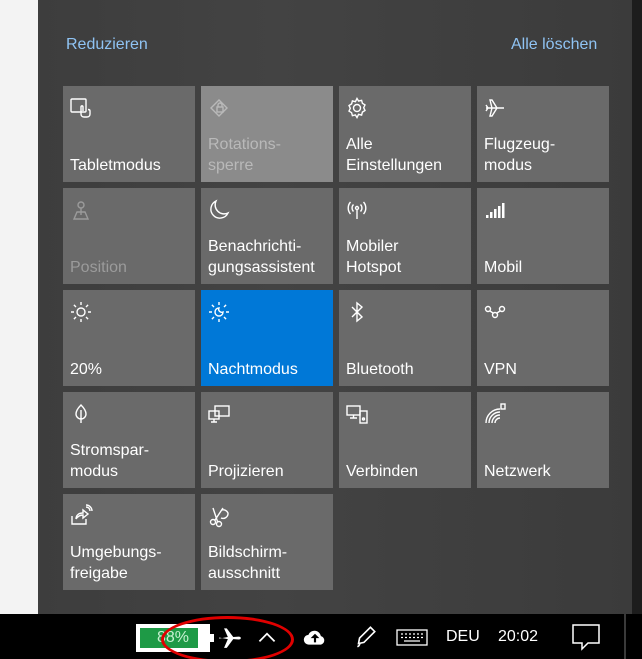 The height and width of the screenshot is (659, 642). Describe the element at coordinates (543, 440) in the screenshot. I see `tile-network: Netzwerk` at that location.